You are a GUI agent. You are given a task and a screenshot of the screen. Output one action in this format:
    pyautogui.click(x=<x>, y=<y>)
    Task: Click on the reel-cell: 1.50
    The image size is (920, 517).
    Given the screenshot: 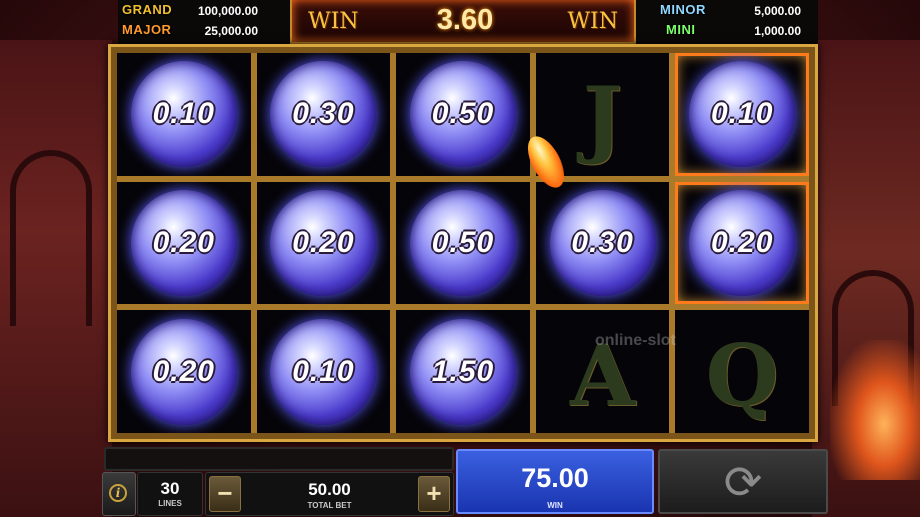 What is the action you would take?
    pyautogui.click(x=463, y=371)
    